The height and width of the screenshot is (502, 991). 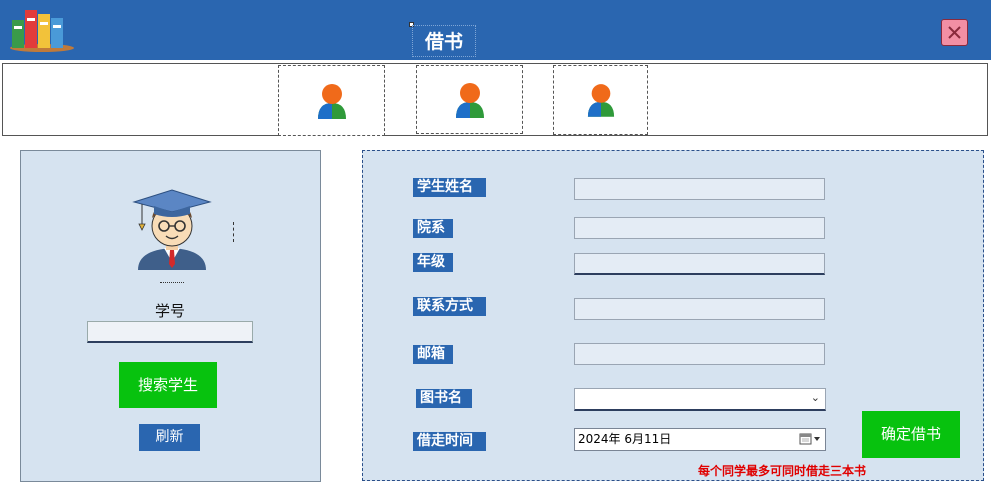 What do you see at coordinates (699, 309) in the screenshot?
I see `contact-field` at bounding box center [699, 309].